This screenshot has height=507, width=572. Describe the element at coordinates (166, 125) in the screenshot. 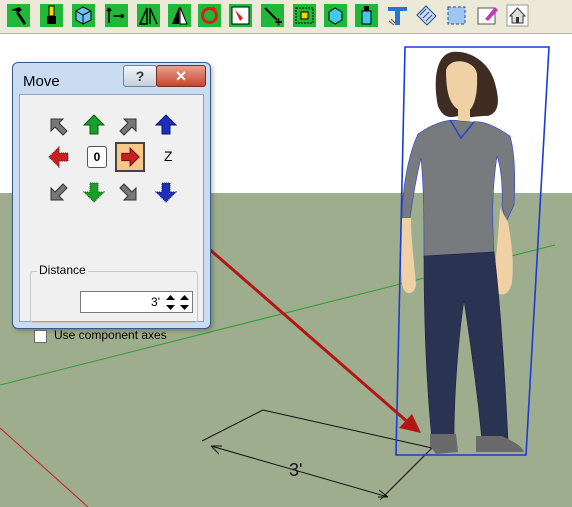

I see `arrow-up-blue-icon` at that location.